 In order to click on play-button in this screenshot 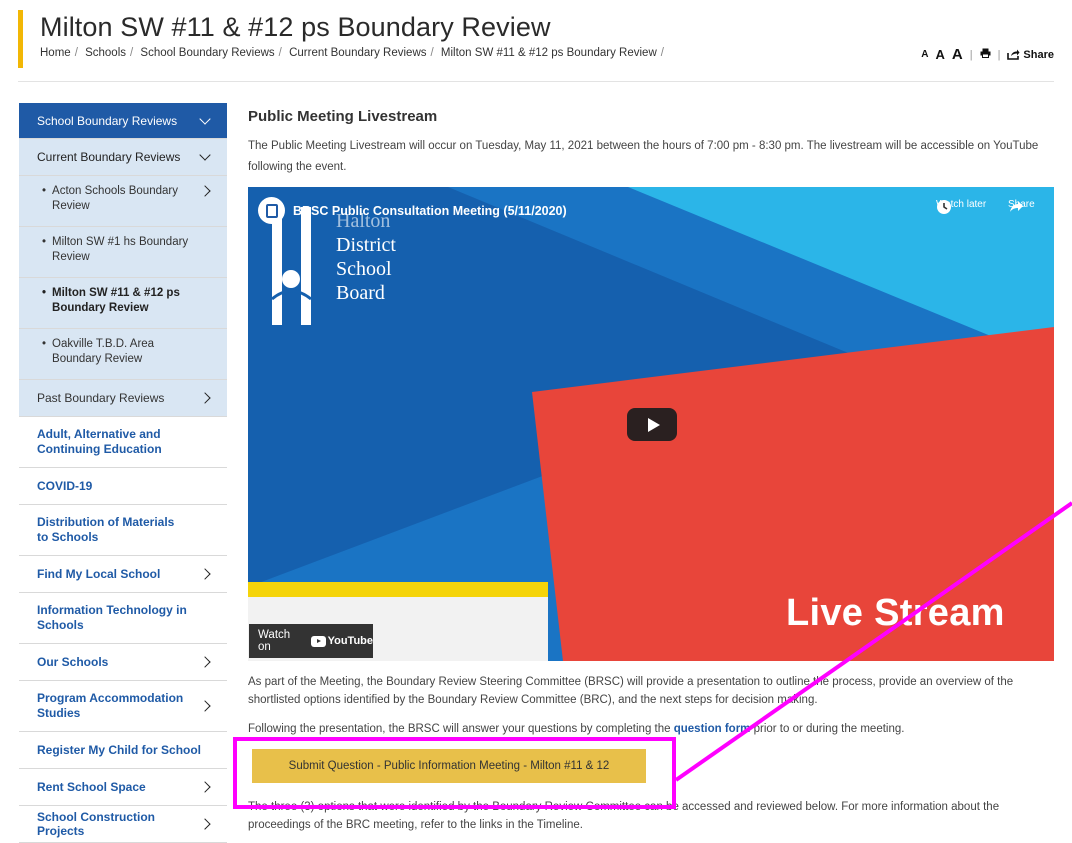, I will do `click(652, 424)`.